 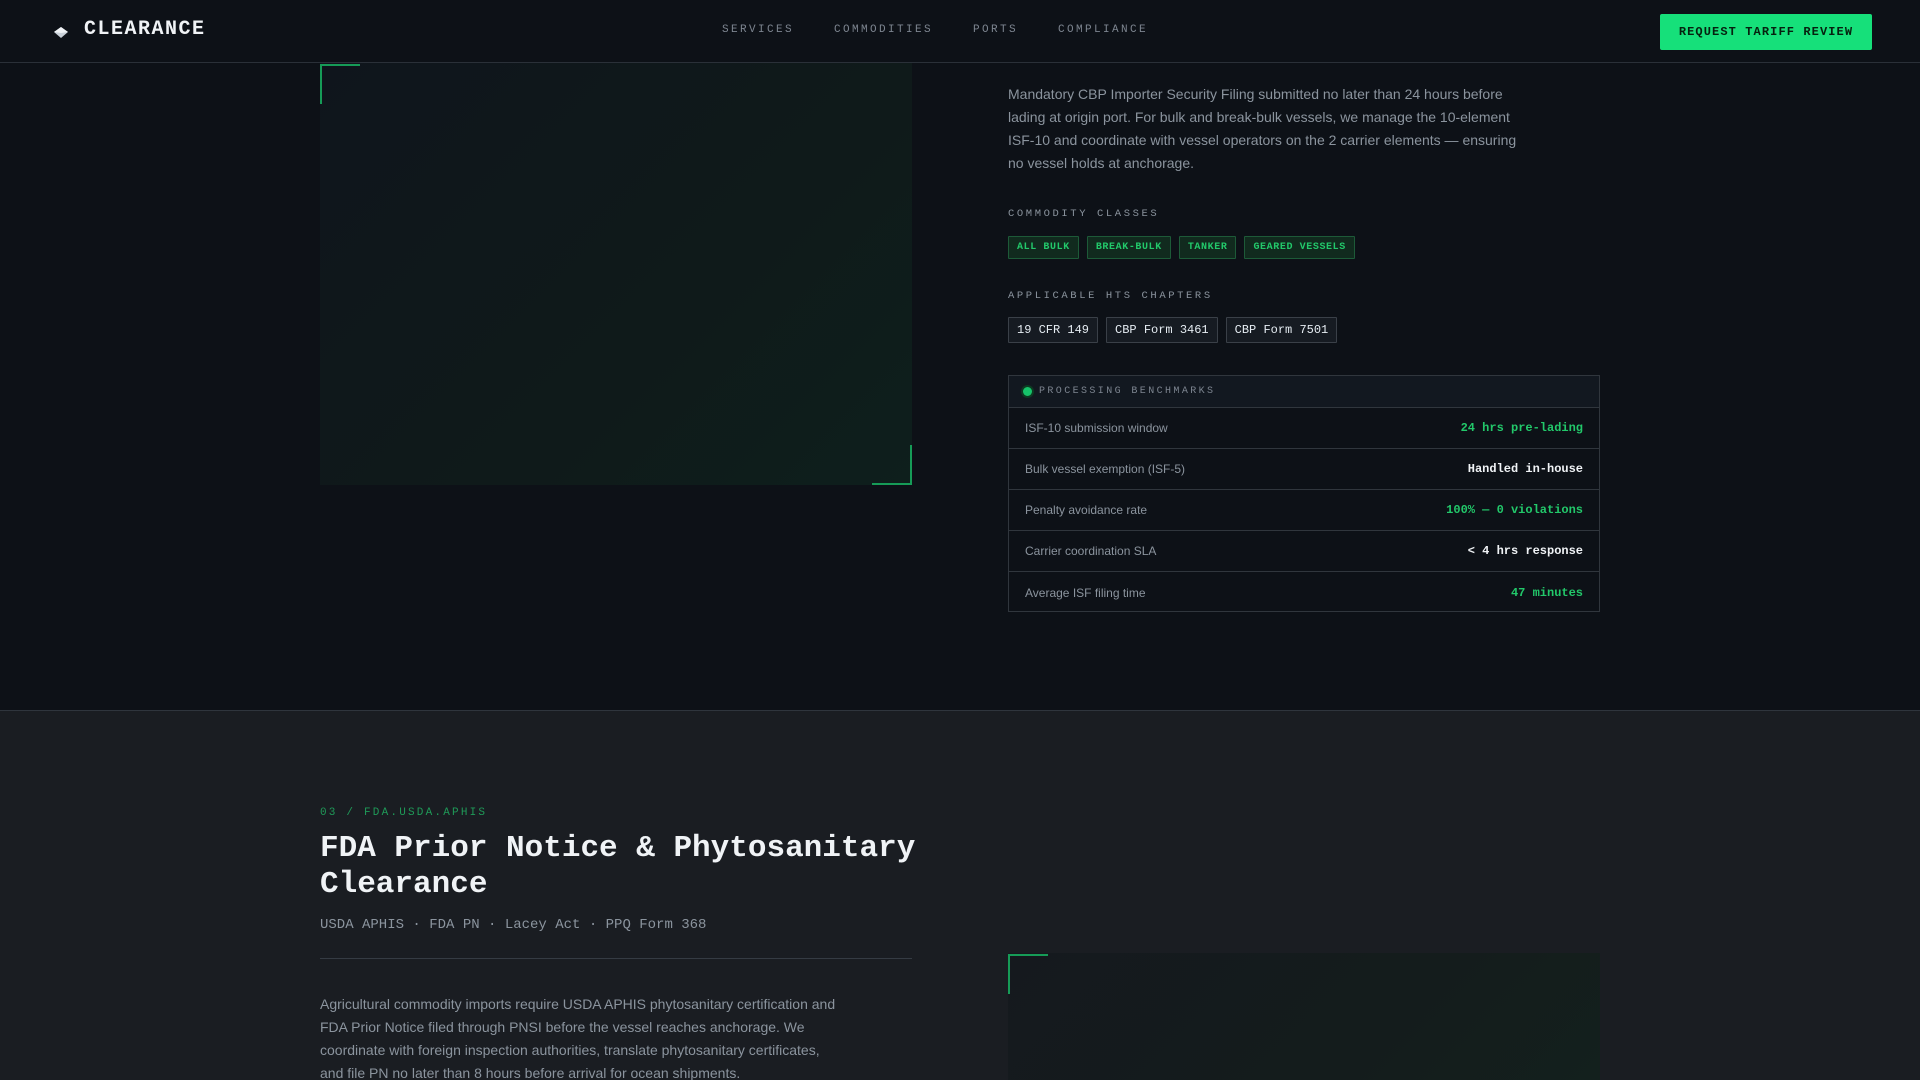 What do you see at coordinates (1766, 32) in the screenshot?
I see `request-tariff-review-button: REQUEST TARIFF REVIEW` at bounding box center [1766, 32].